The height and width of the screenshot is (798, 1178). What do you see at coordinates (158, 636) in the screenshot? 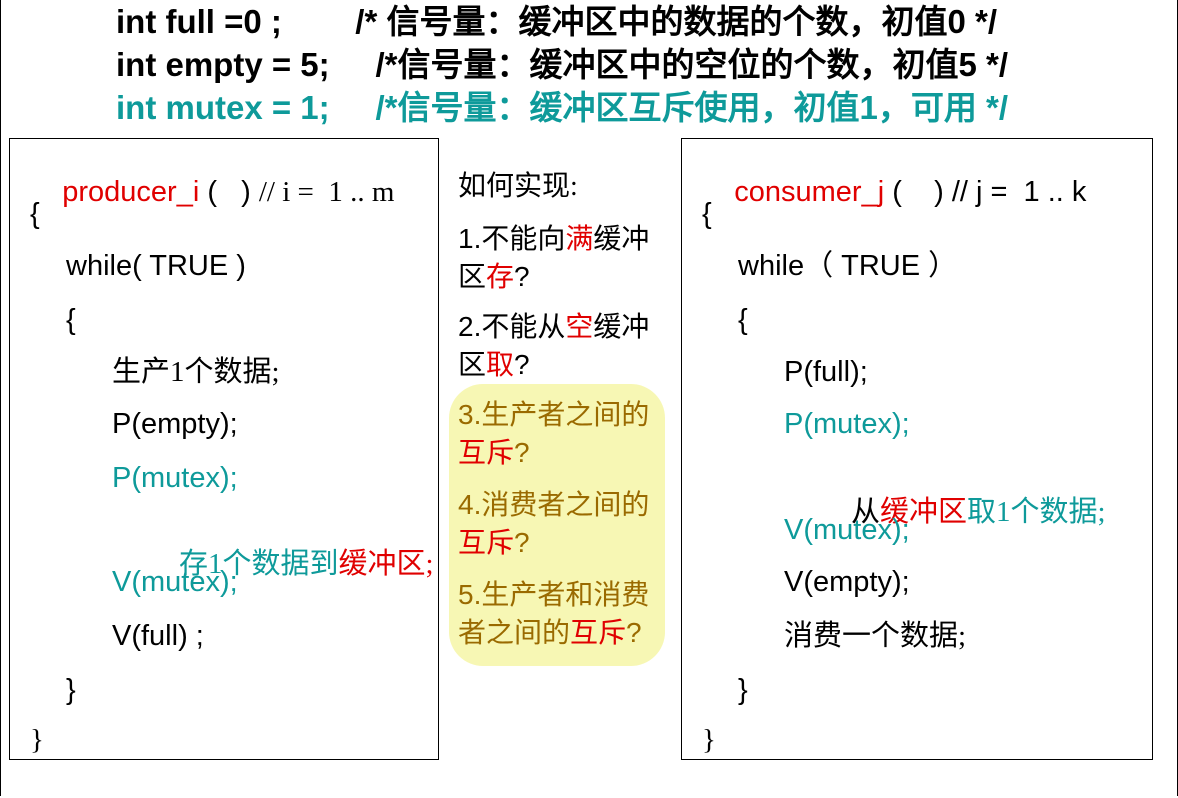
I see `producer-v-full: V(full) ;` at bounding box center [158, 636].